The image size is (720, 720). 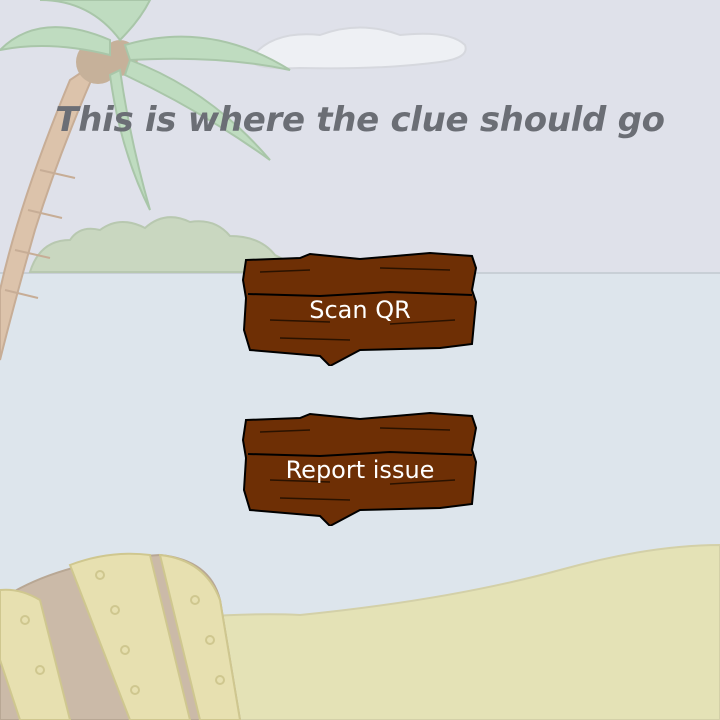 I want to click on report-issue-button: Report issue, so click(x=360, y=468).